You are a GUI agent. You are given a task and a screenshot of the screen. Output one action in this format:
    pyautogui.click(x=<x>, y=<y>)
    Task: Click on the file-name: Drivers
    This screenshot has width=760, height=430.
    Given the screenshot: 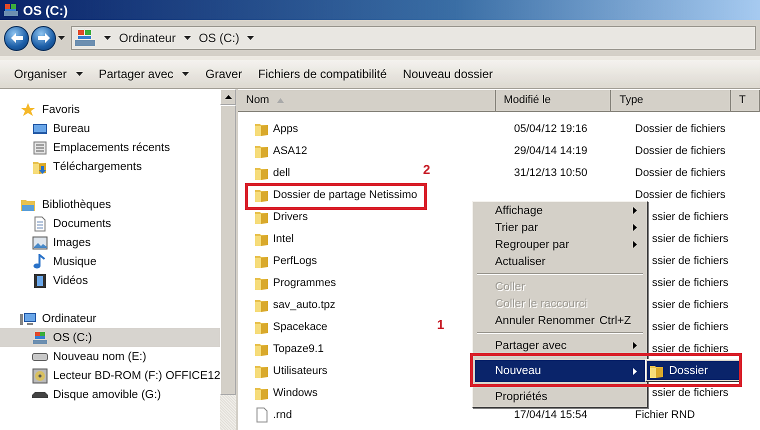 What is the action you would take?
    pyautogui.click(x=290, y=217)
    